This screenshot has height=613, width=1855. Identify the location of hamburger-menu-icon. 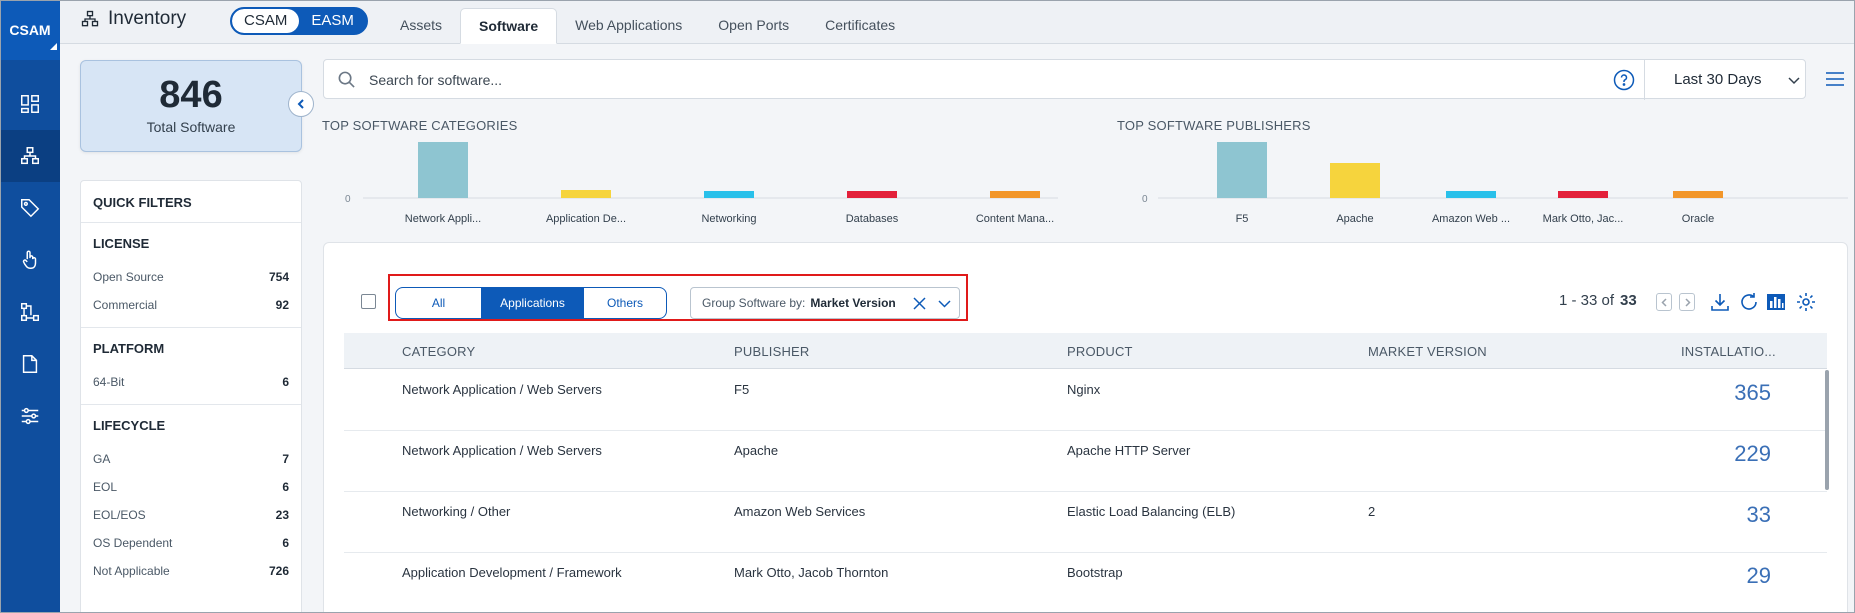
(1835, 79).